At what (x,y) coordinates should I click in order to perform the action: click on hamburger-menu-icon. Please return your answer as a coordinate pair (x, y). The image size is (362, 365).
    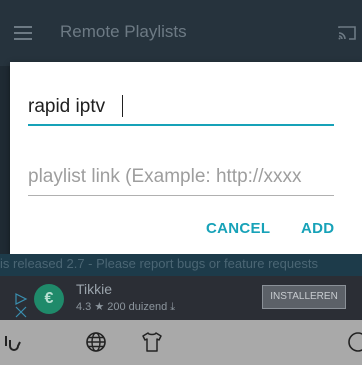
    Looking at the image, I should click on (23, 33).